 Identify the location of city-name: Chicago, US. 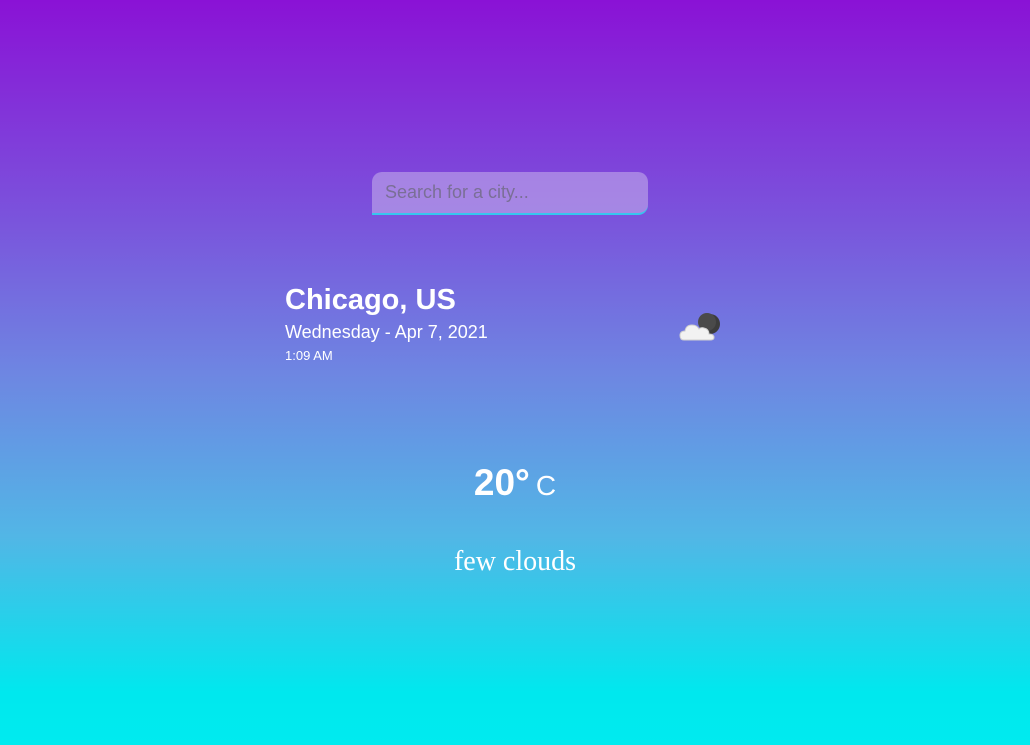
(370, 300).